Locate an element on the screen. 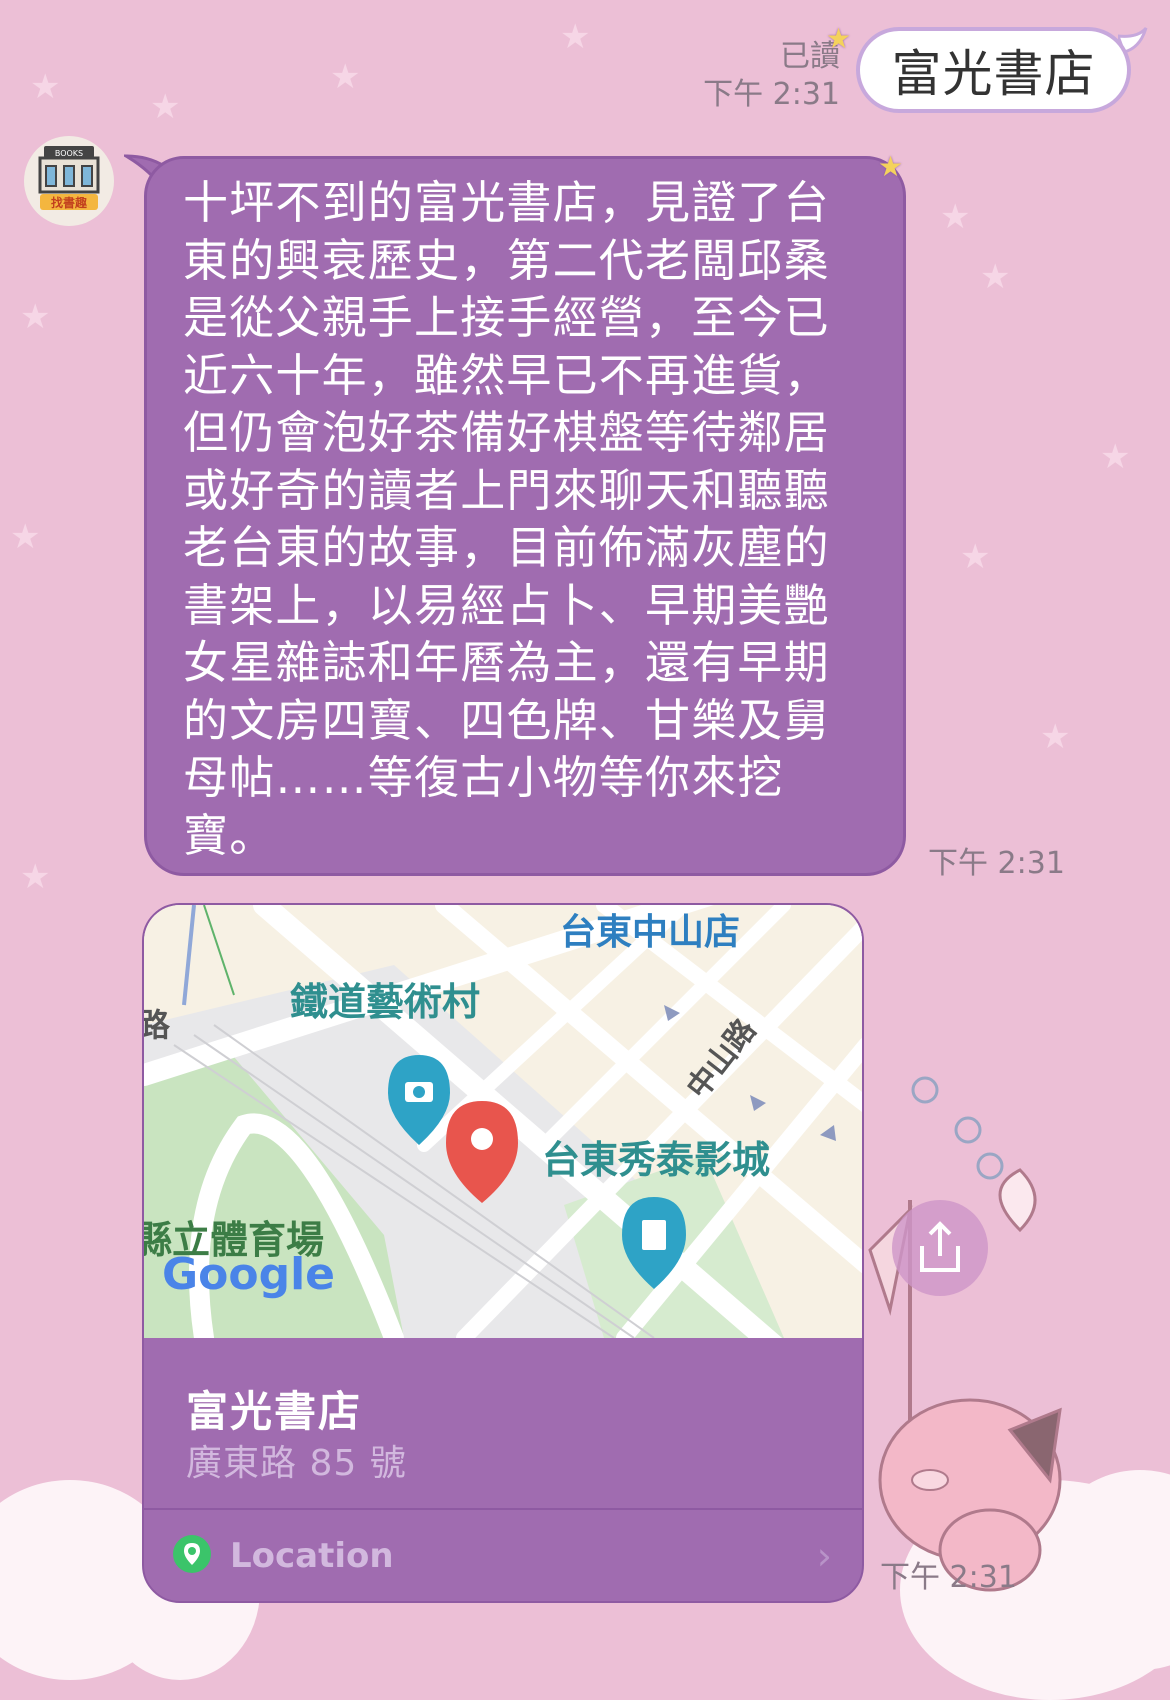  share-button is located at coordinates (940, 1248).